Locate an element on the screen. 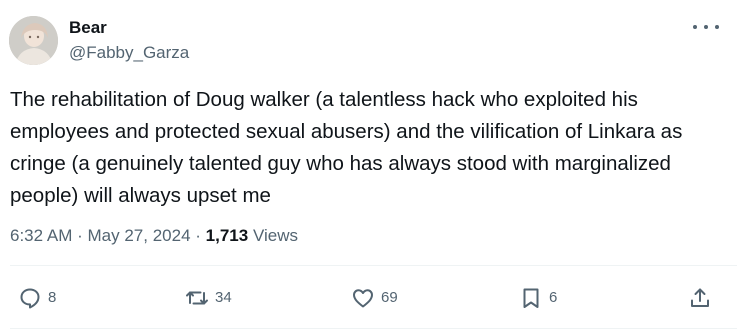  bookmark-count: 6 is located at coordinates (553, 297).